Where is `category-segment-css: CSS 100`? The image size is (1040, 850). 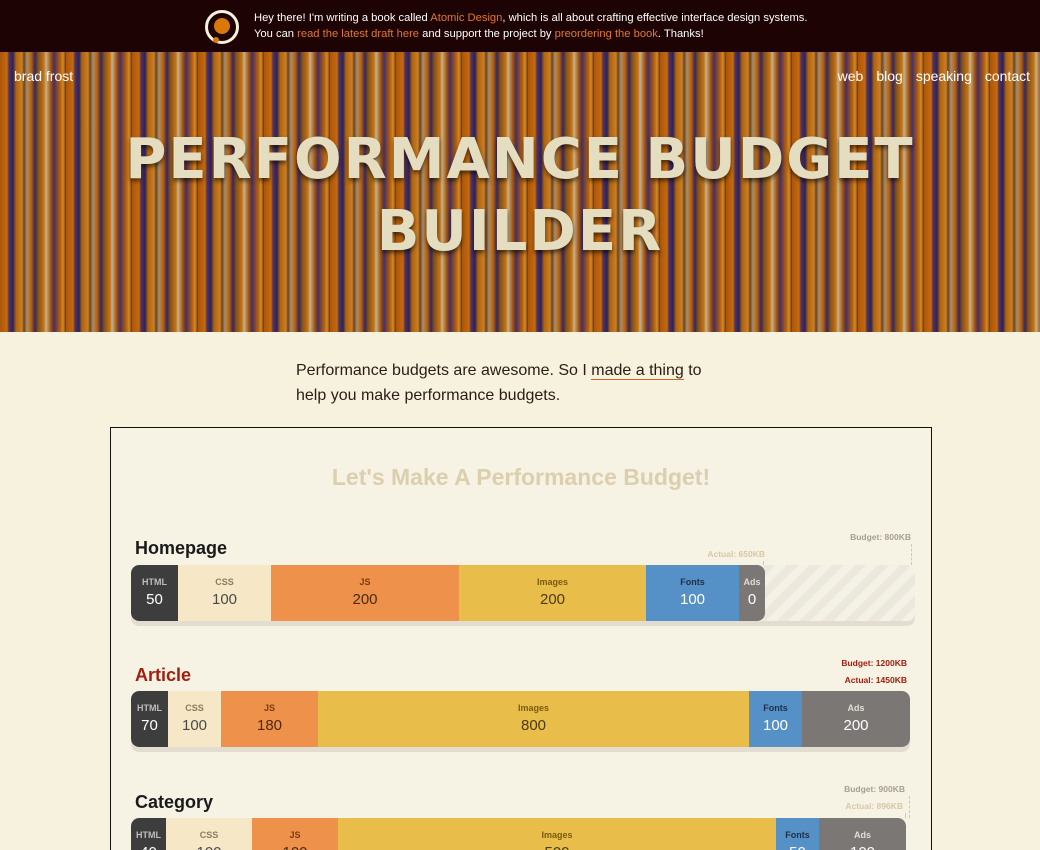
category-segment-css: CSS 100 is located at coordinates (209, 834).